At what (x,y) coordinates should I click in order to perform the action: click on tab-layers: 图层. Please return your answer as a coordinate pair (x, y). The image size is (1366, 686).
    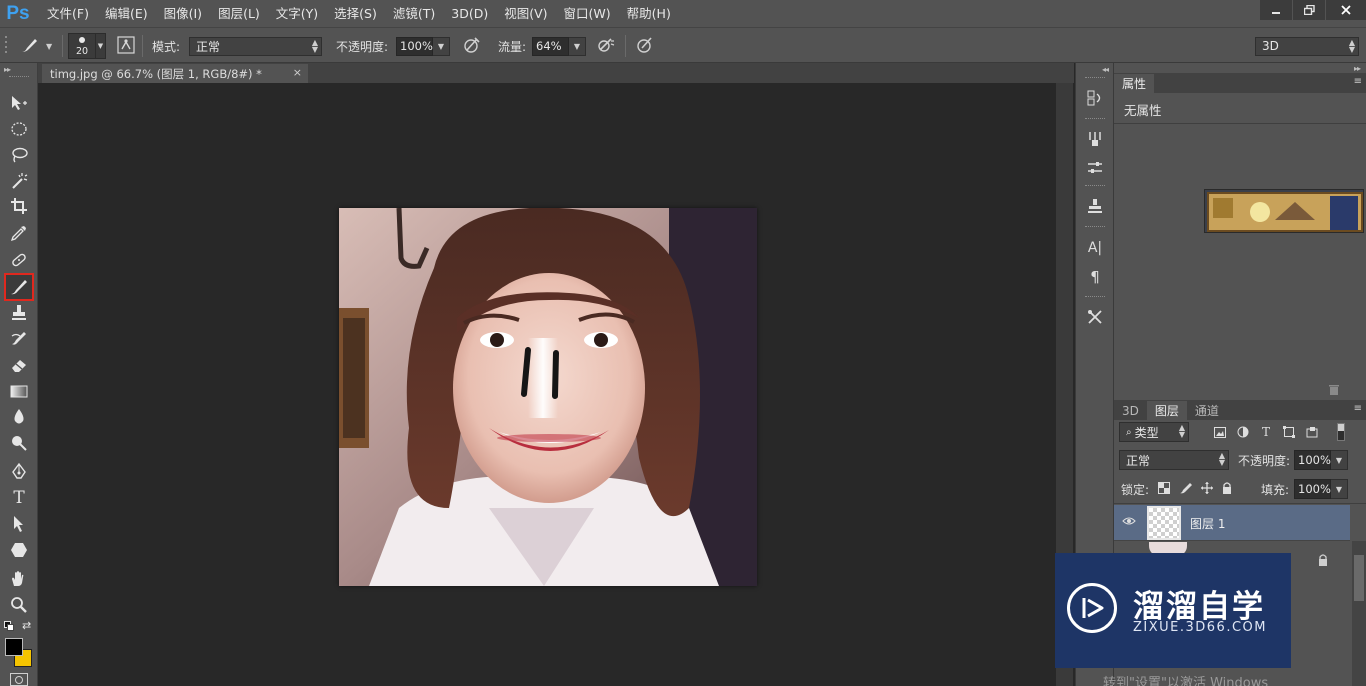
    Looking at the image, I should click on (1166, 410).